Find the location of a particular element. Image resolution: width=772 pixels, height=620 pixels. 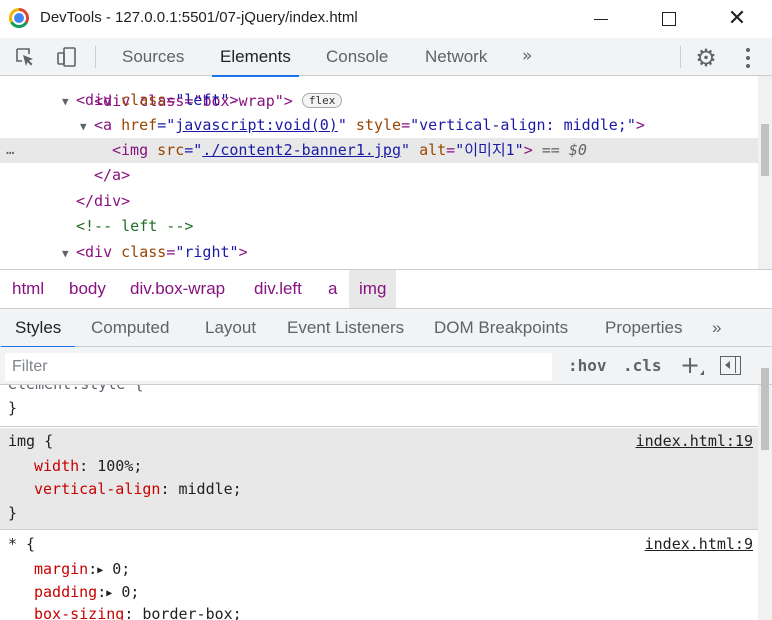

minimize-icon is located at coordinates (601, 19).